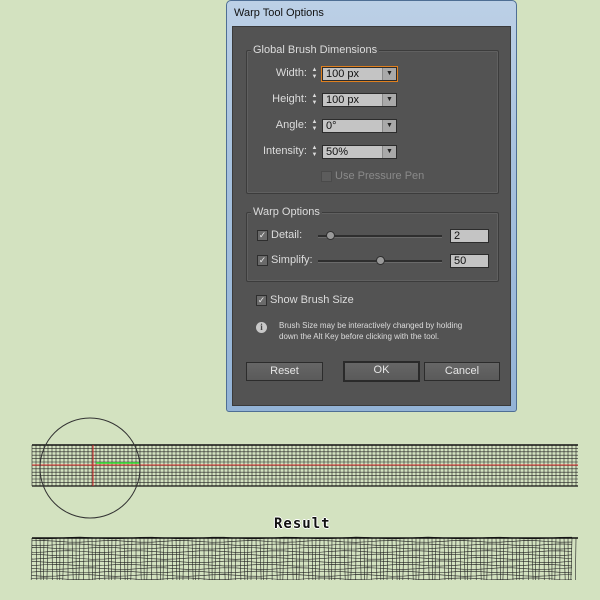  What do you see at coordinates (462, 371) in the screenshot?
I see `cancel-button: Cancel` at bounding box center [462, 371].